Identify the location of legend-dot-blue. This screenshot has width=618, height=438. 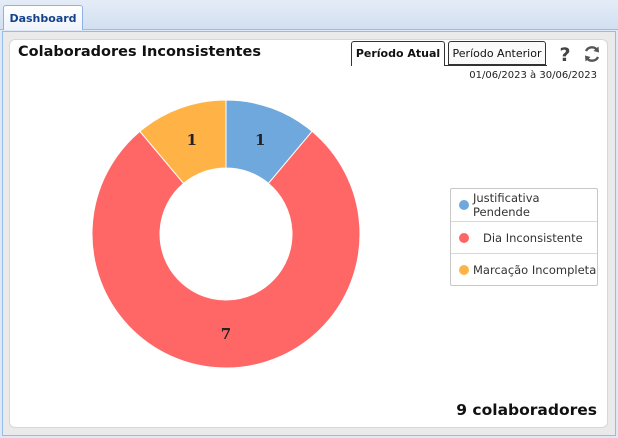
(464, 205).